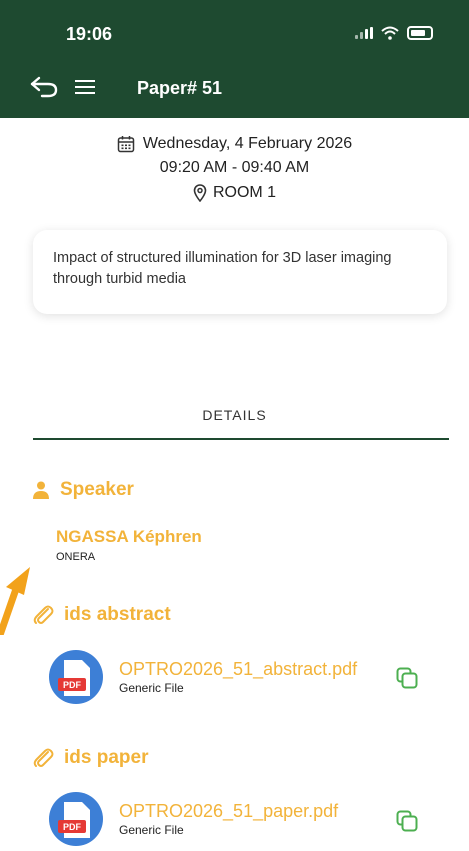 This screenshot has height=851, width=469. What do you see at coordinates (151, 688) in the screenshot?
I see `abstract-file-type: Generic File` at bounding box center [151, 688].